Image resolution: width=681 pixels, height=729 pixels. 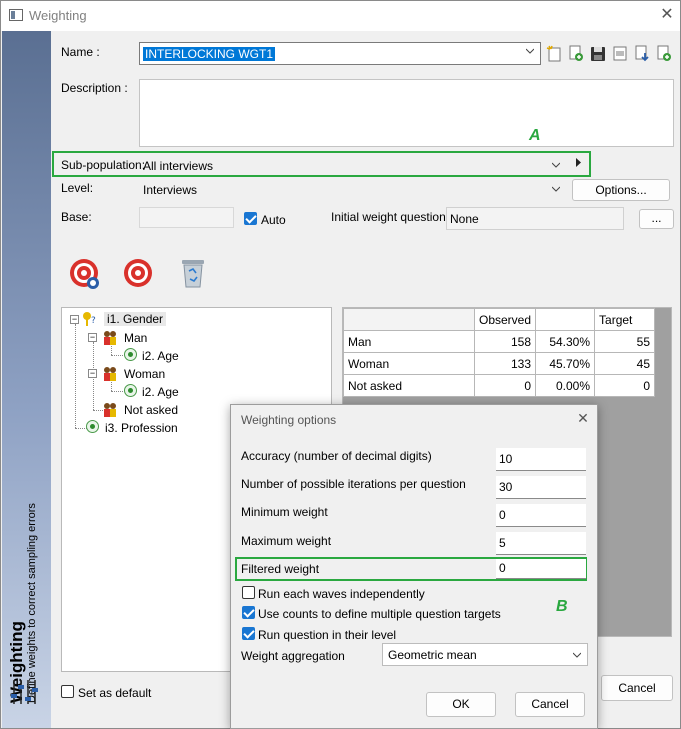 What do you see at coordinates (541, 487) in the screenshot?
I see `iterations-field: 30` at bounding box center [541, 487].